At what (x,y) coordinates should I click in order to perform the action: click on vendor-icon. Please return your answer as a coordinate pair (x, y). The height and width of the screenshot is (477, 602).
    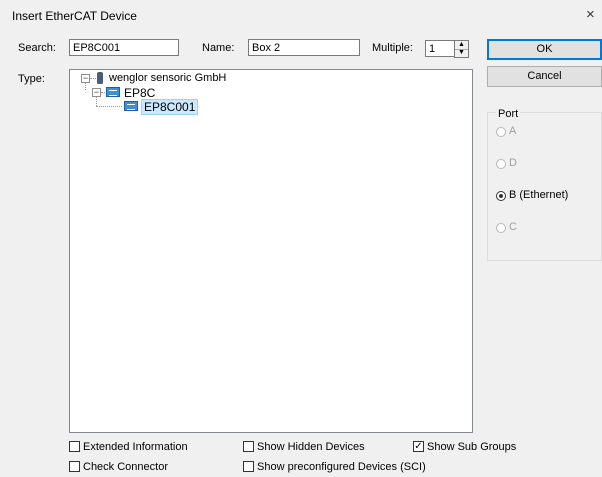
    Looking at the image, I should click on (100, 78).